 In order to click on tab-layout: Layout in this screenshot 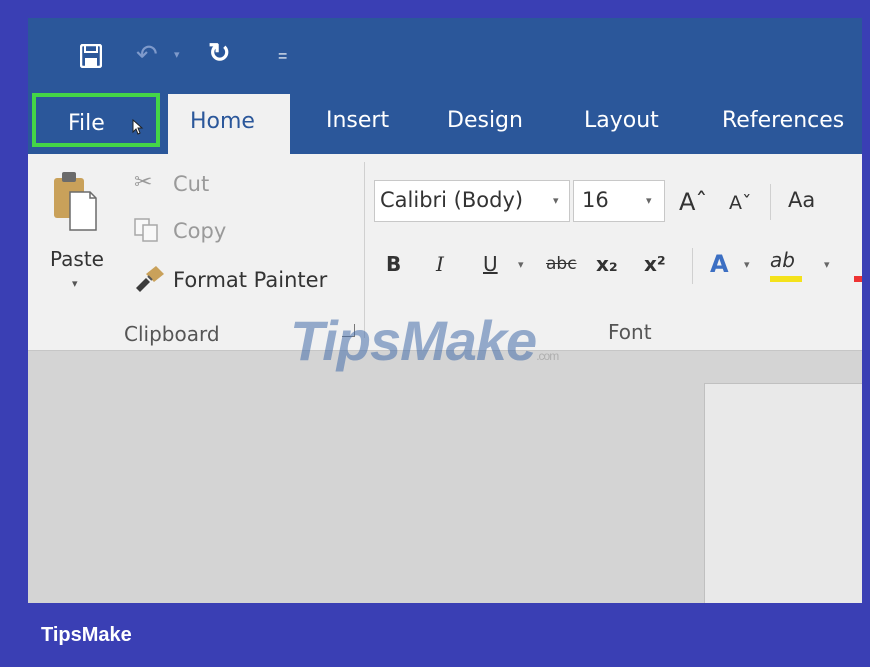, I will do `click(621, 121)`.